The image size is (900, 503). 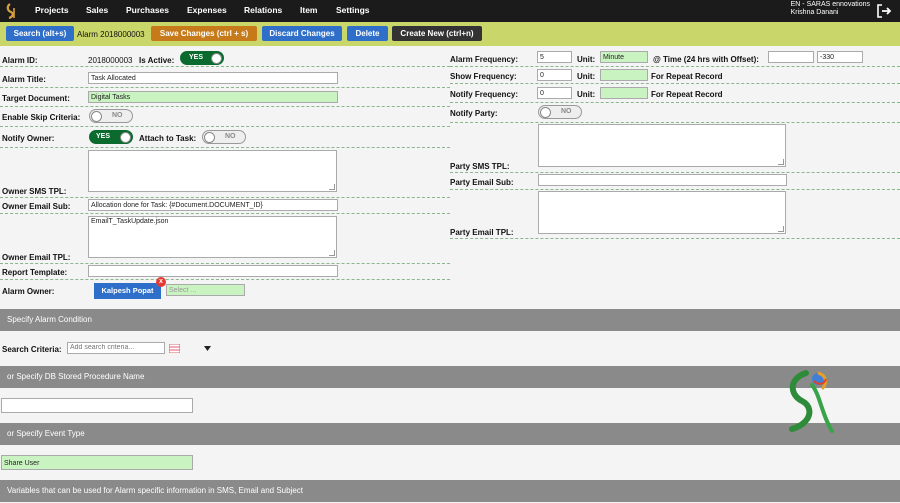 What do you see at coordinates (111, 137) in the screenshot?
I see `notify-owner-toggle: YES` at bounding box center [111, 137].